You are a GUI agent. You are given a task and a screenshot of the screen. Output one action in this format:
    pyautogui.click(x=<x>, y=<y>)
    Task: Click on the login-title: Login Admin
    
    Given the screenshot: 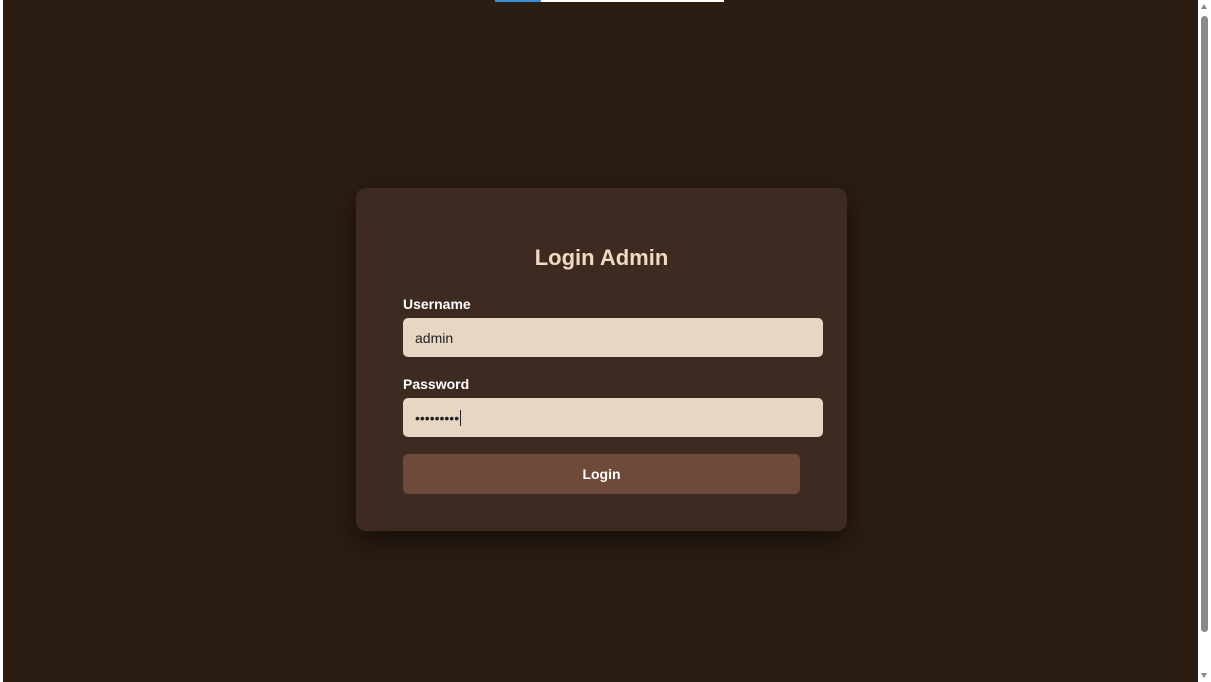 What is the action you would take?
    pyautogui.click(x=601, y=257)
    